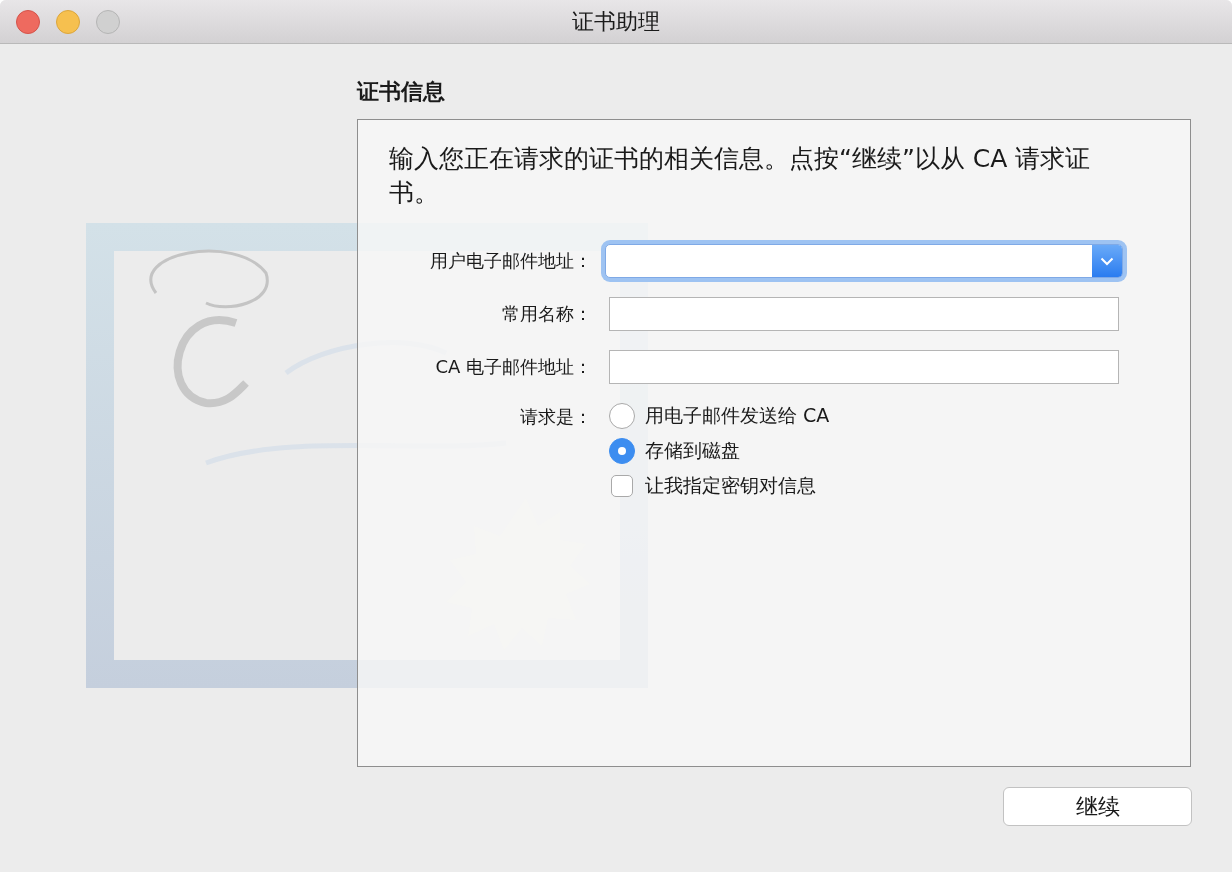 This screenshot has height=872, width=1232. What do you see at coordinates (1107, 261) in the screenshot?
I see `chevron-down-icon` at bounding box center [1107, 261].